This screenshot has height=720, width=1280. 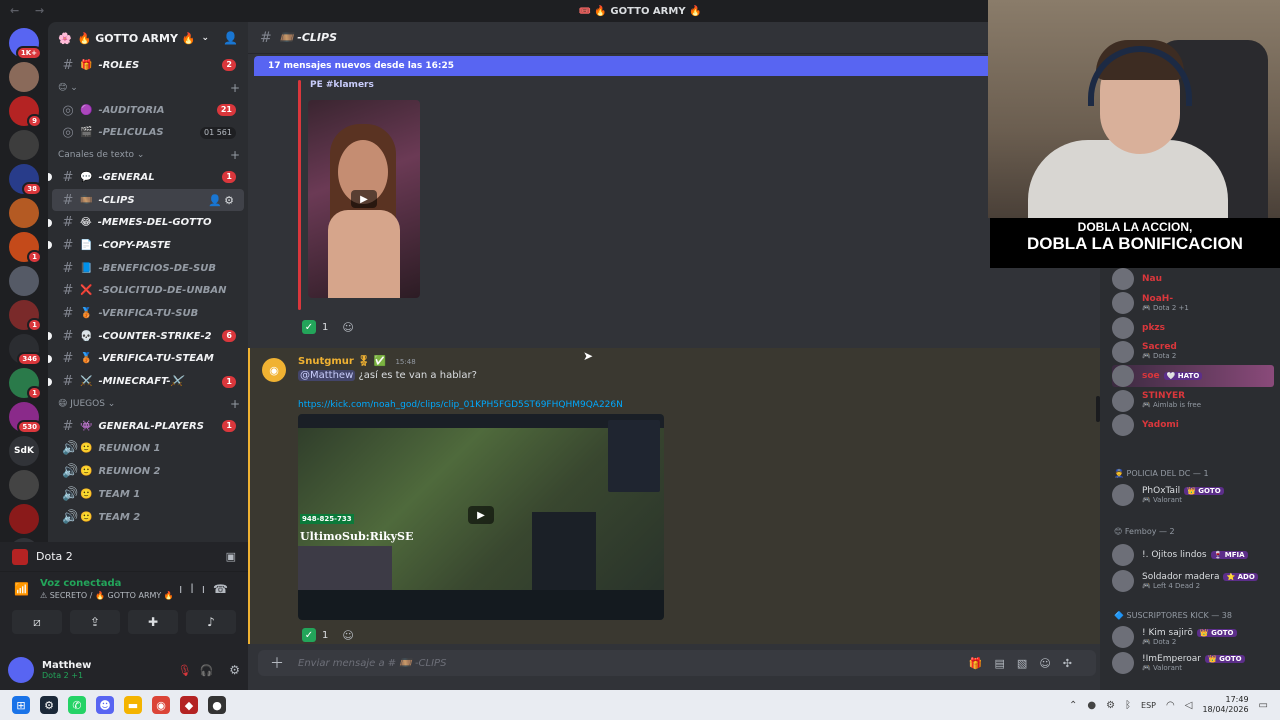 I want to click on channel-general-players: # 👾 GENERAL-PLAYERS 1, so click(x=148, y=426).